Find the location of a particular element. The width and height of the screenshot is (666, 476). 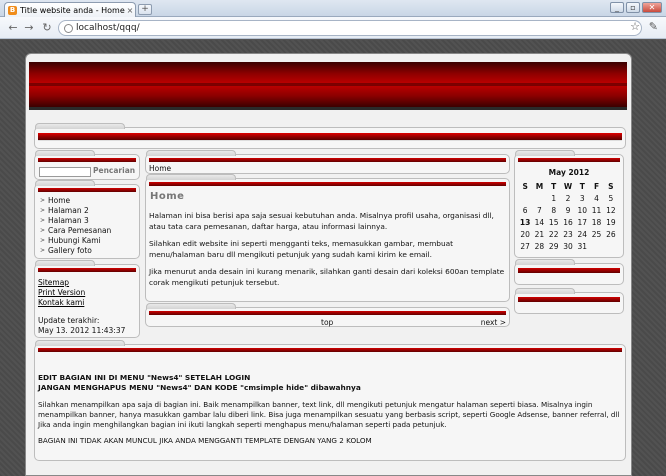

forward-icon: → is located at coordinates (29, 28).